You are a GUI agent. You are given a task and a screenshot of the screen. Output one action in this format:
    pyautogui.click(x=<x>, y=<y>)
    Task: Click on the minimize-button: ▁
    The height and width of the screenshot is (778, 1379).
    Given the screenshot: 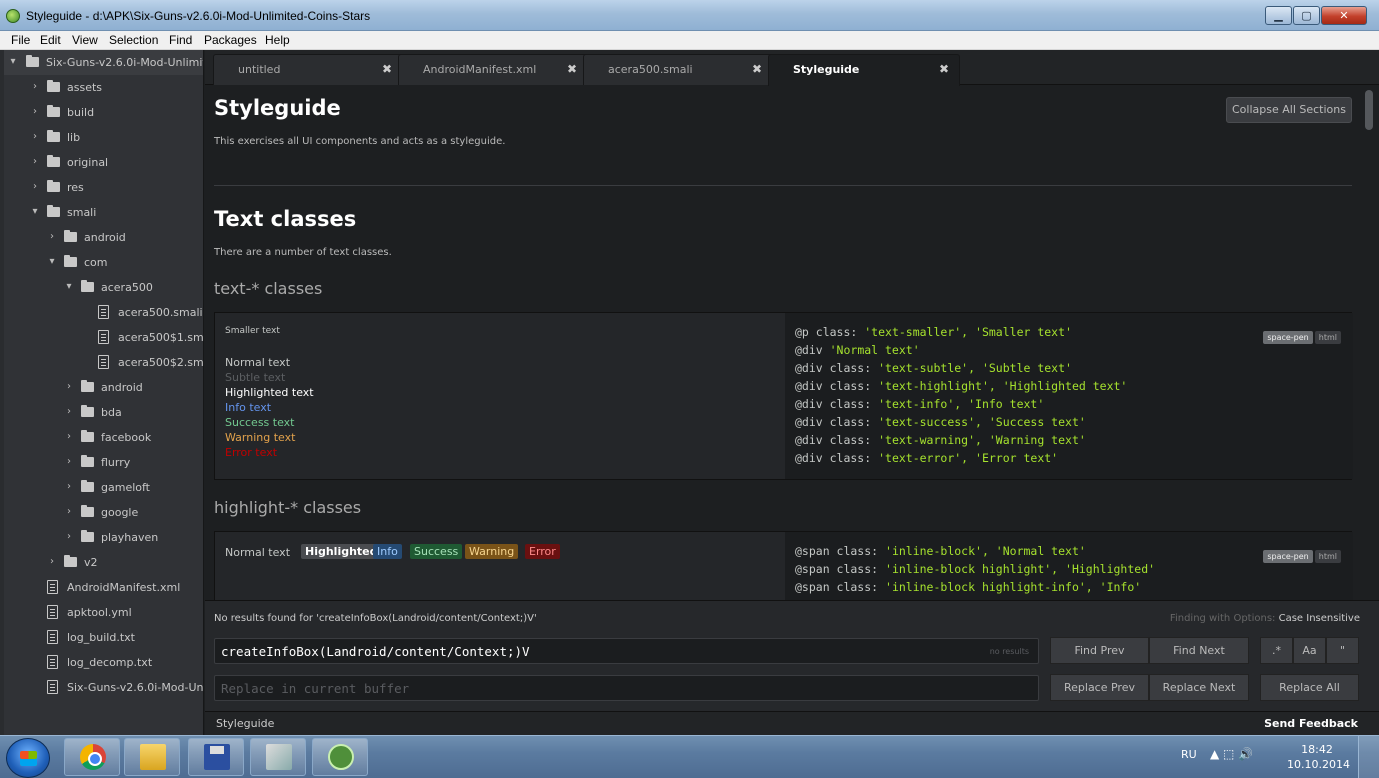 What is the action you would take?
    pyautogui.click(x=1278, y=15)
    